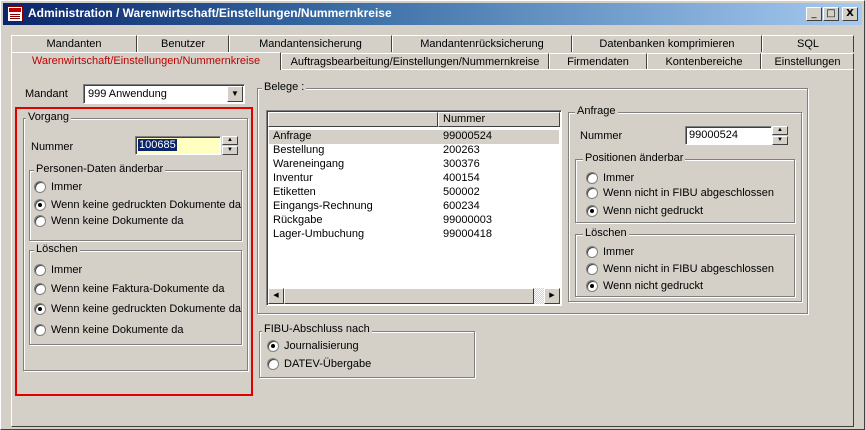  Describe the element at coordinates (414, 221) in the screenshot. I see `list-item: Rückgabe 99000003` at that location.